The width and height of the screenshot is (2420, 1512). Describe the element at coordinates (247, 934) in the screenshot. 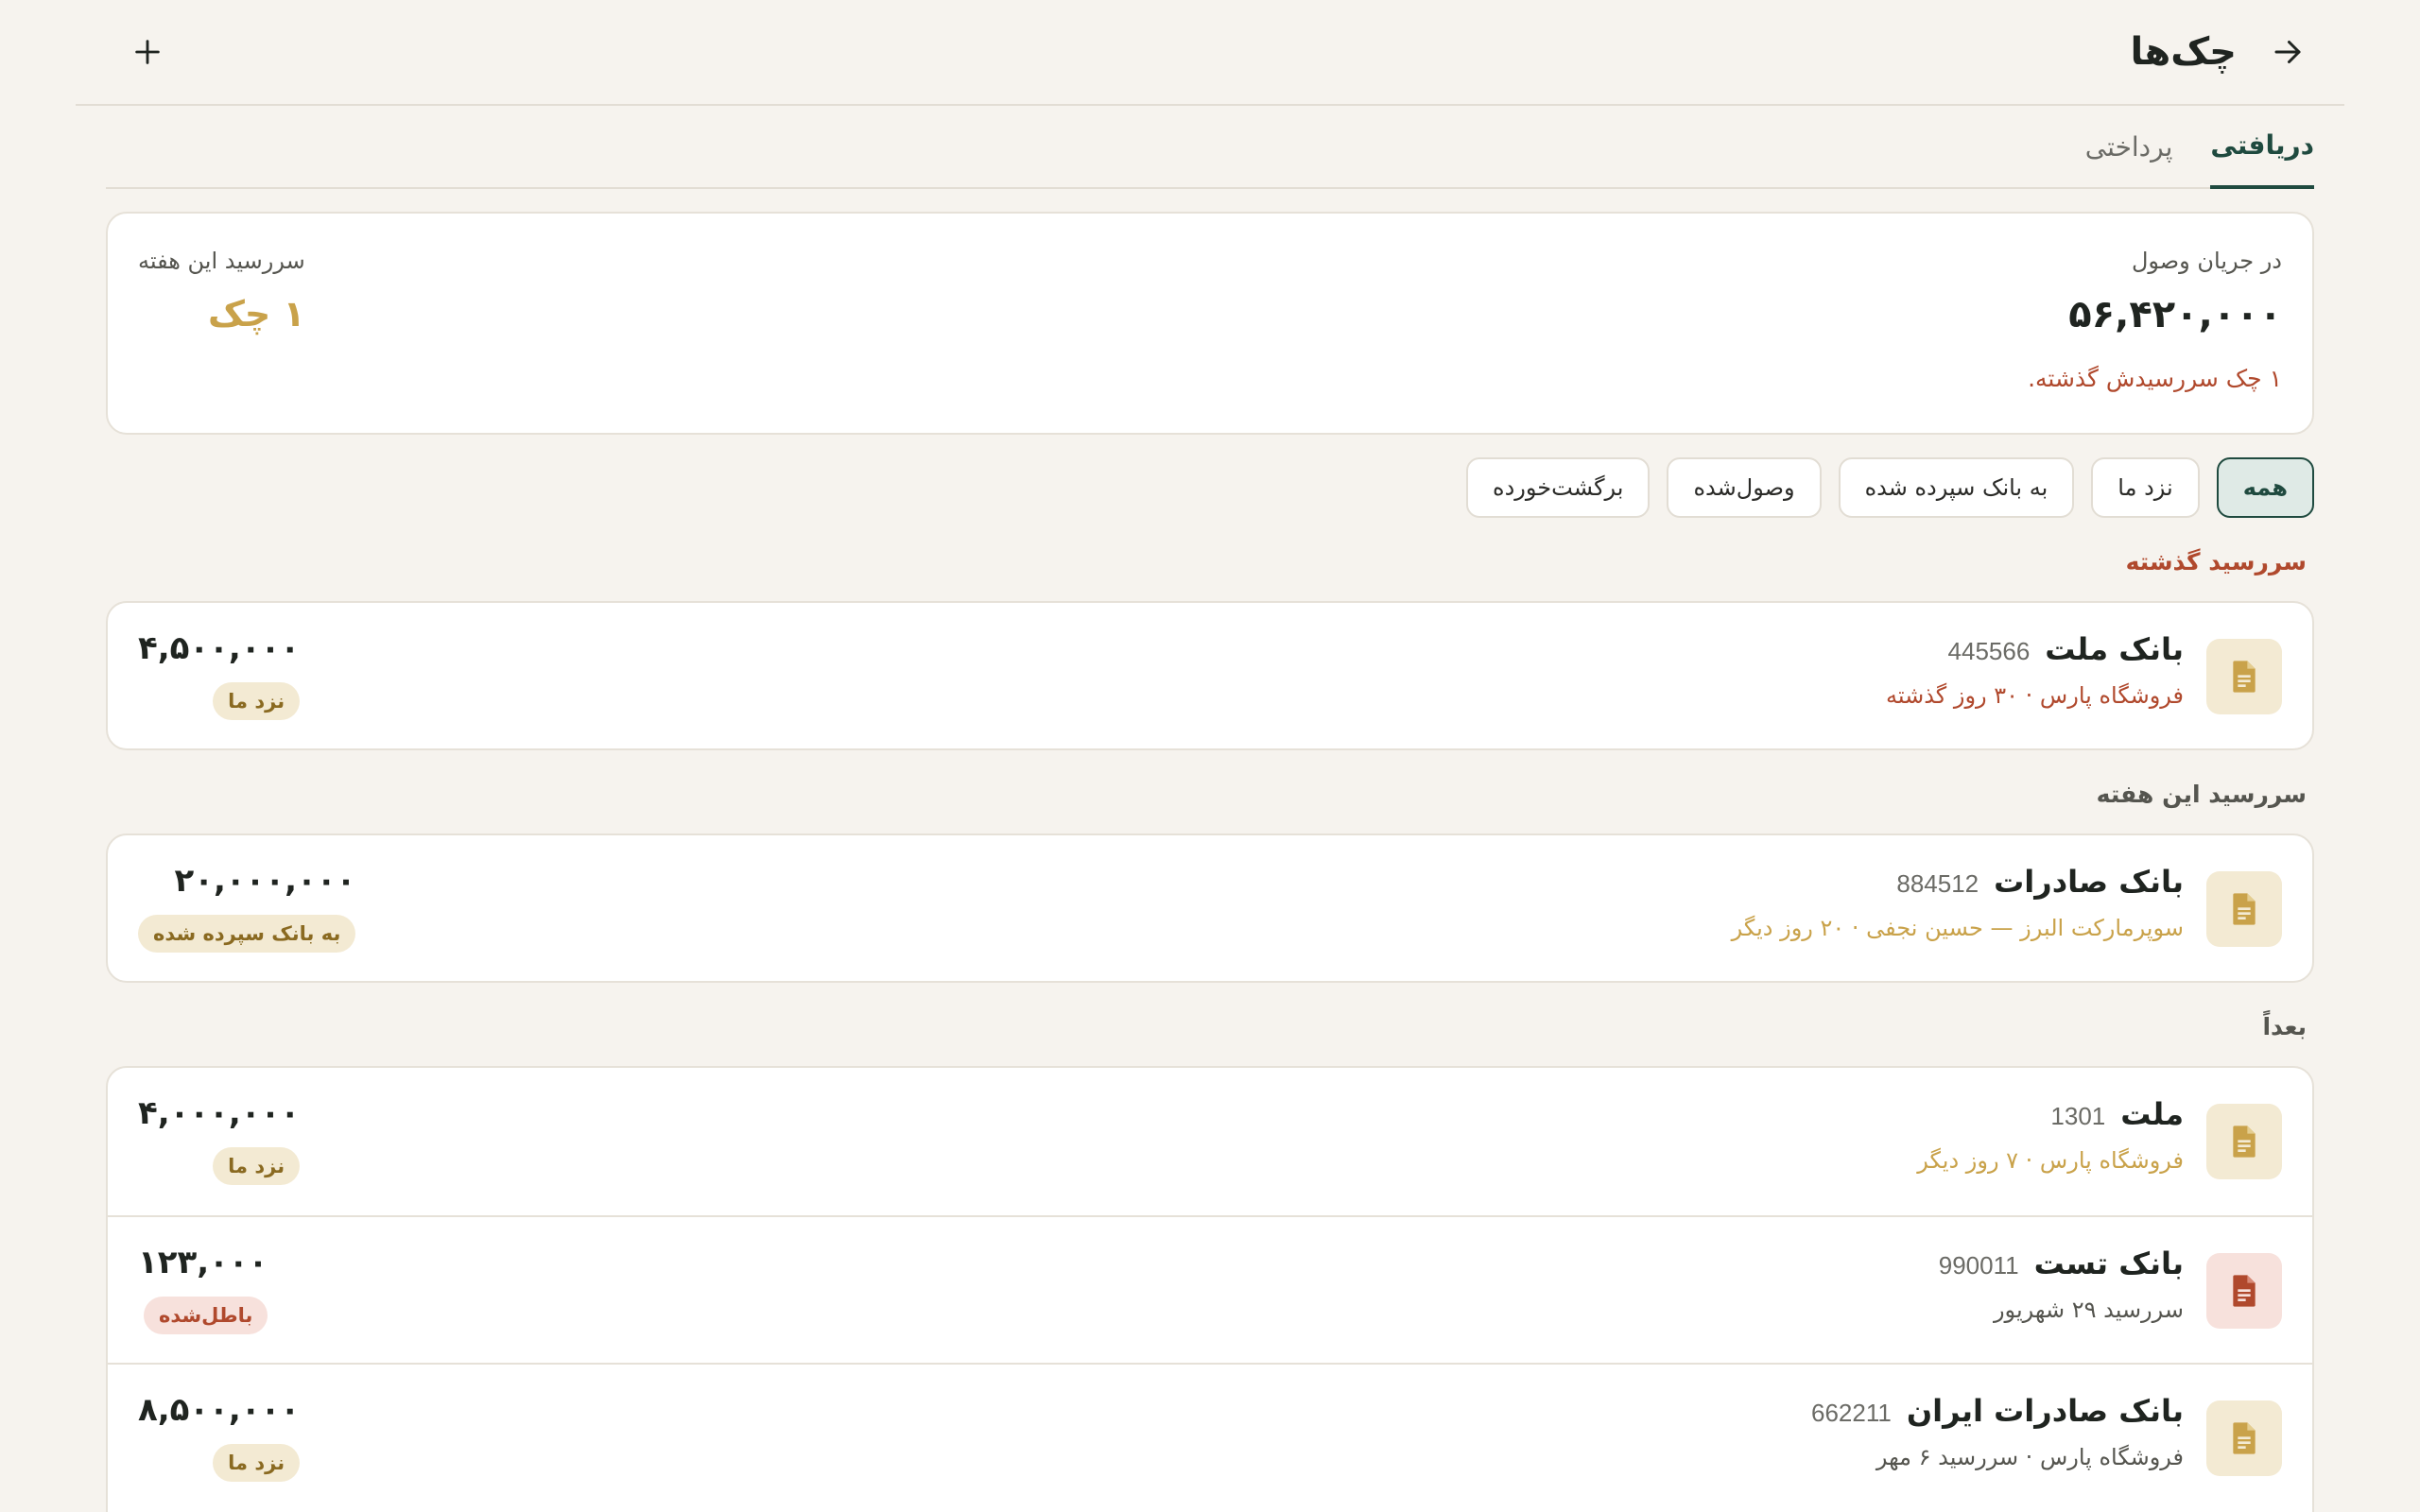

I see `status-badge: به بانک سپرده شده` at that location.